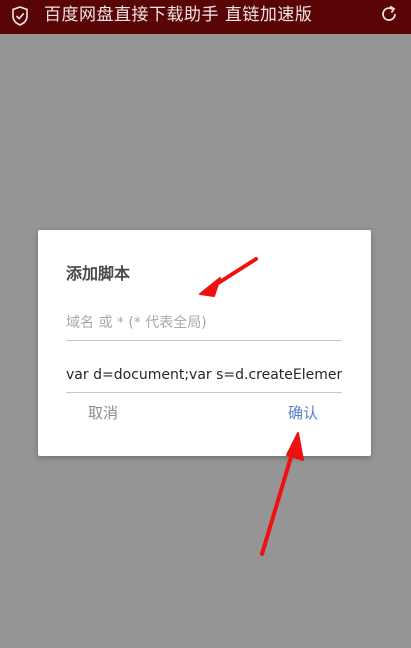 The image size is (411, 648). I want to click on page-title: 百度网盘直接下载助手 直链加速版, so click(178, 15).